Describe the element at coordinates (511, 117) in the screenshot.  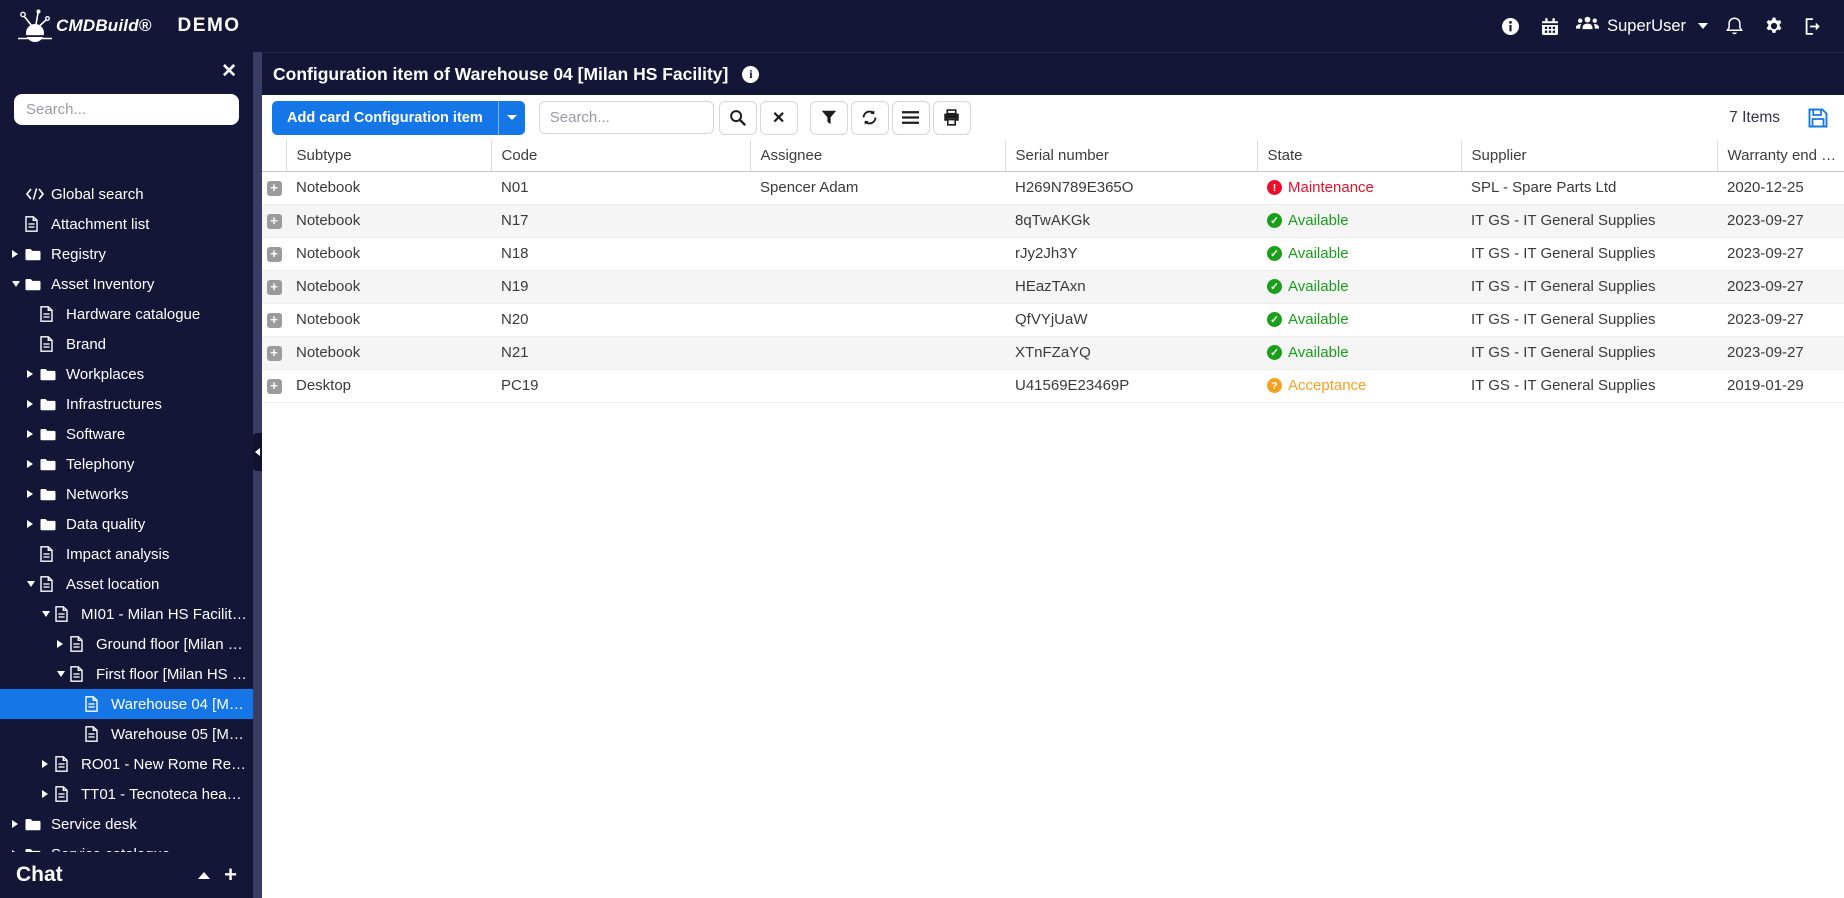
I see `add-card-dropdown-toggle` at that location.